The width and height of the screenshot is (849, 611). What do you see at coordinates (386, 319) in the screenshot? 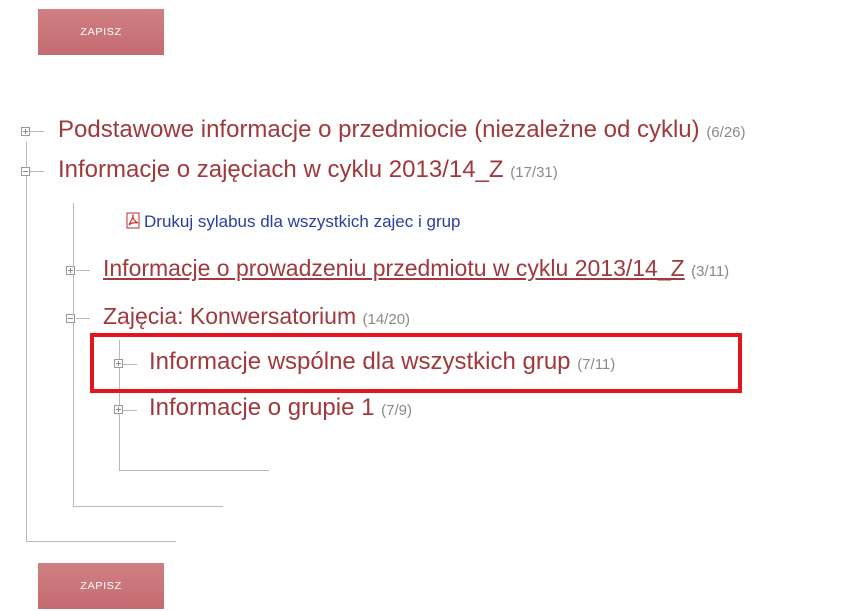
I see `tree-node-count: (14/20)` at bounding box center [386, 319].